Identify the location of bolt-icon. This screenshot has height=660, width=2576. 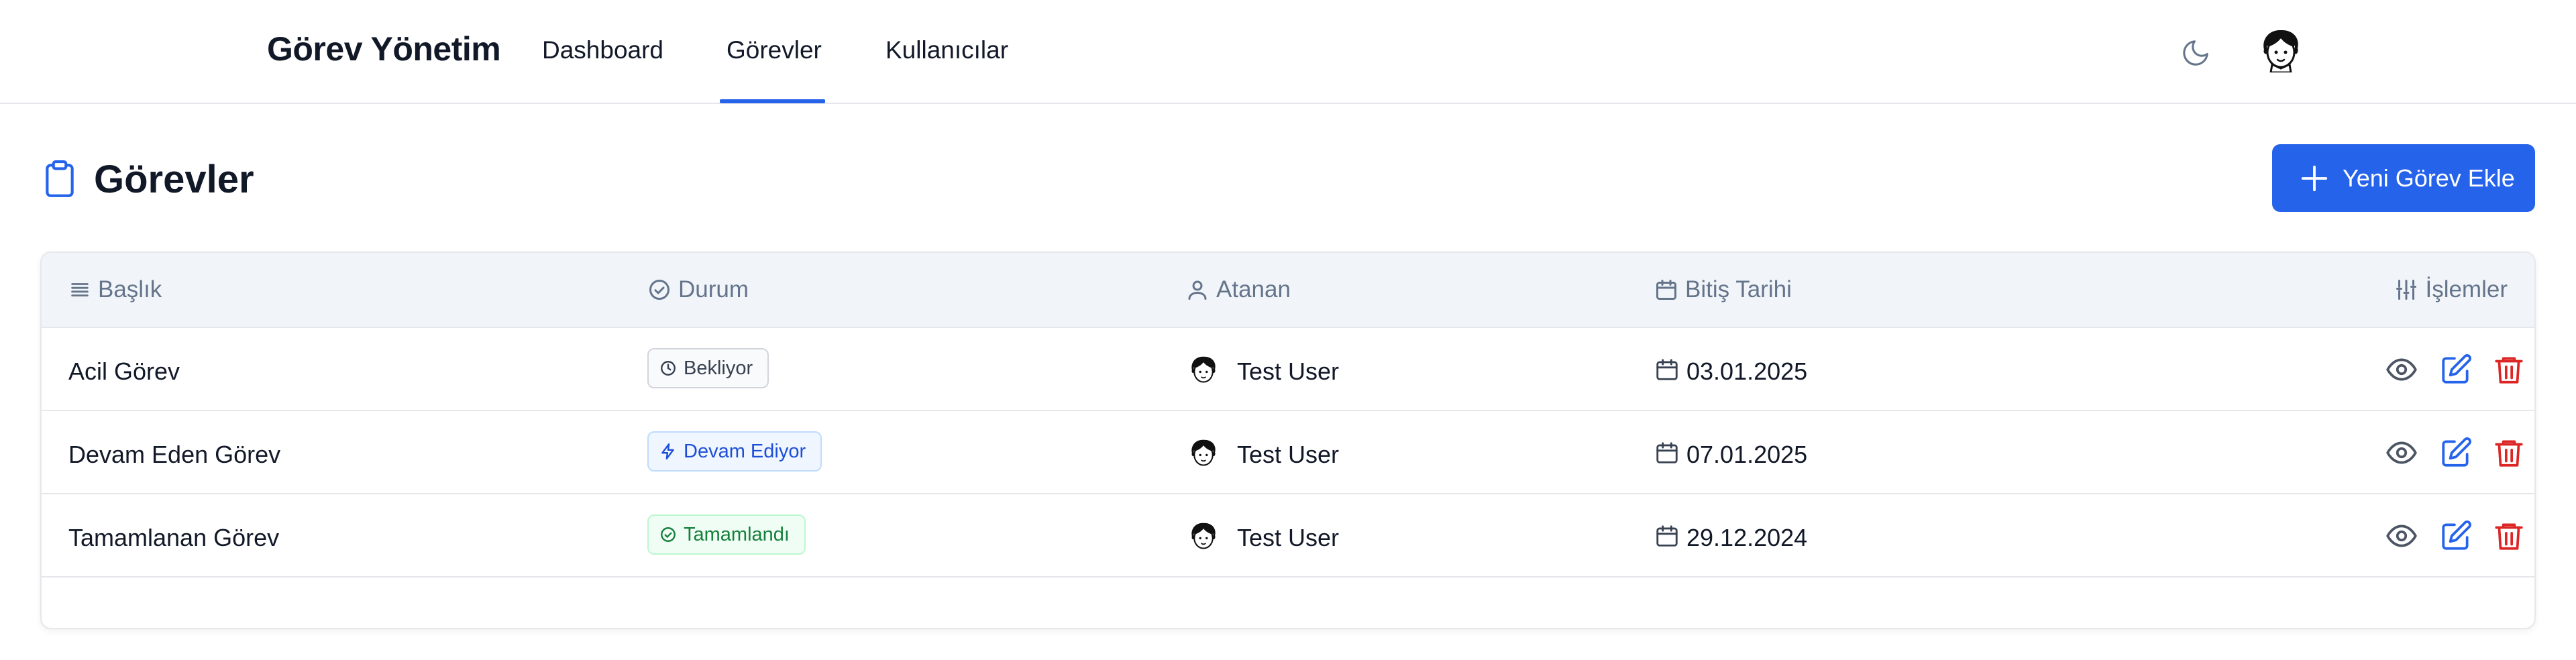
(667, 451).